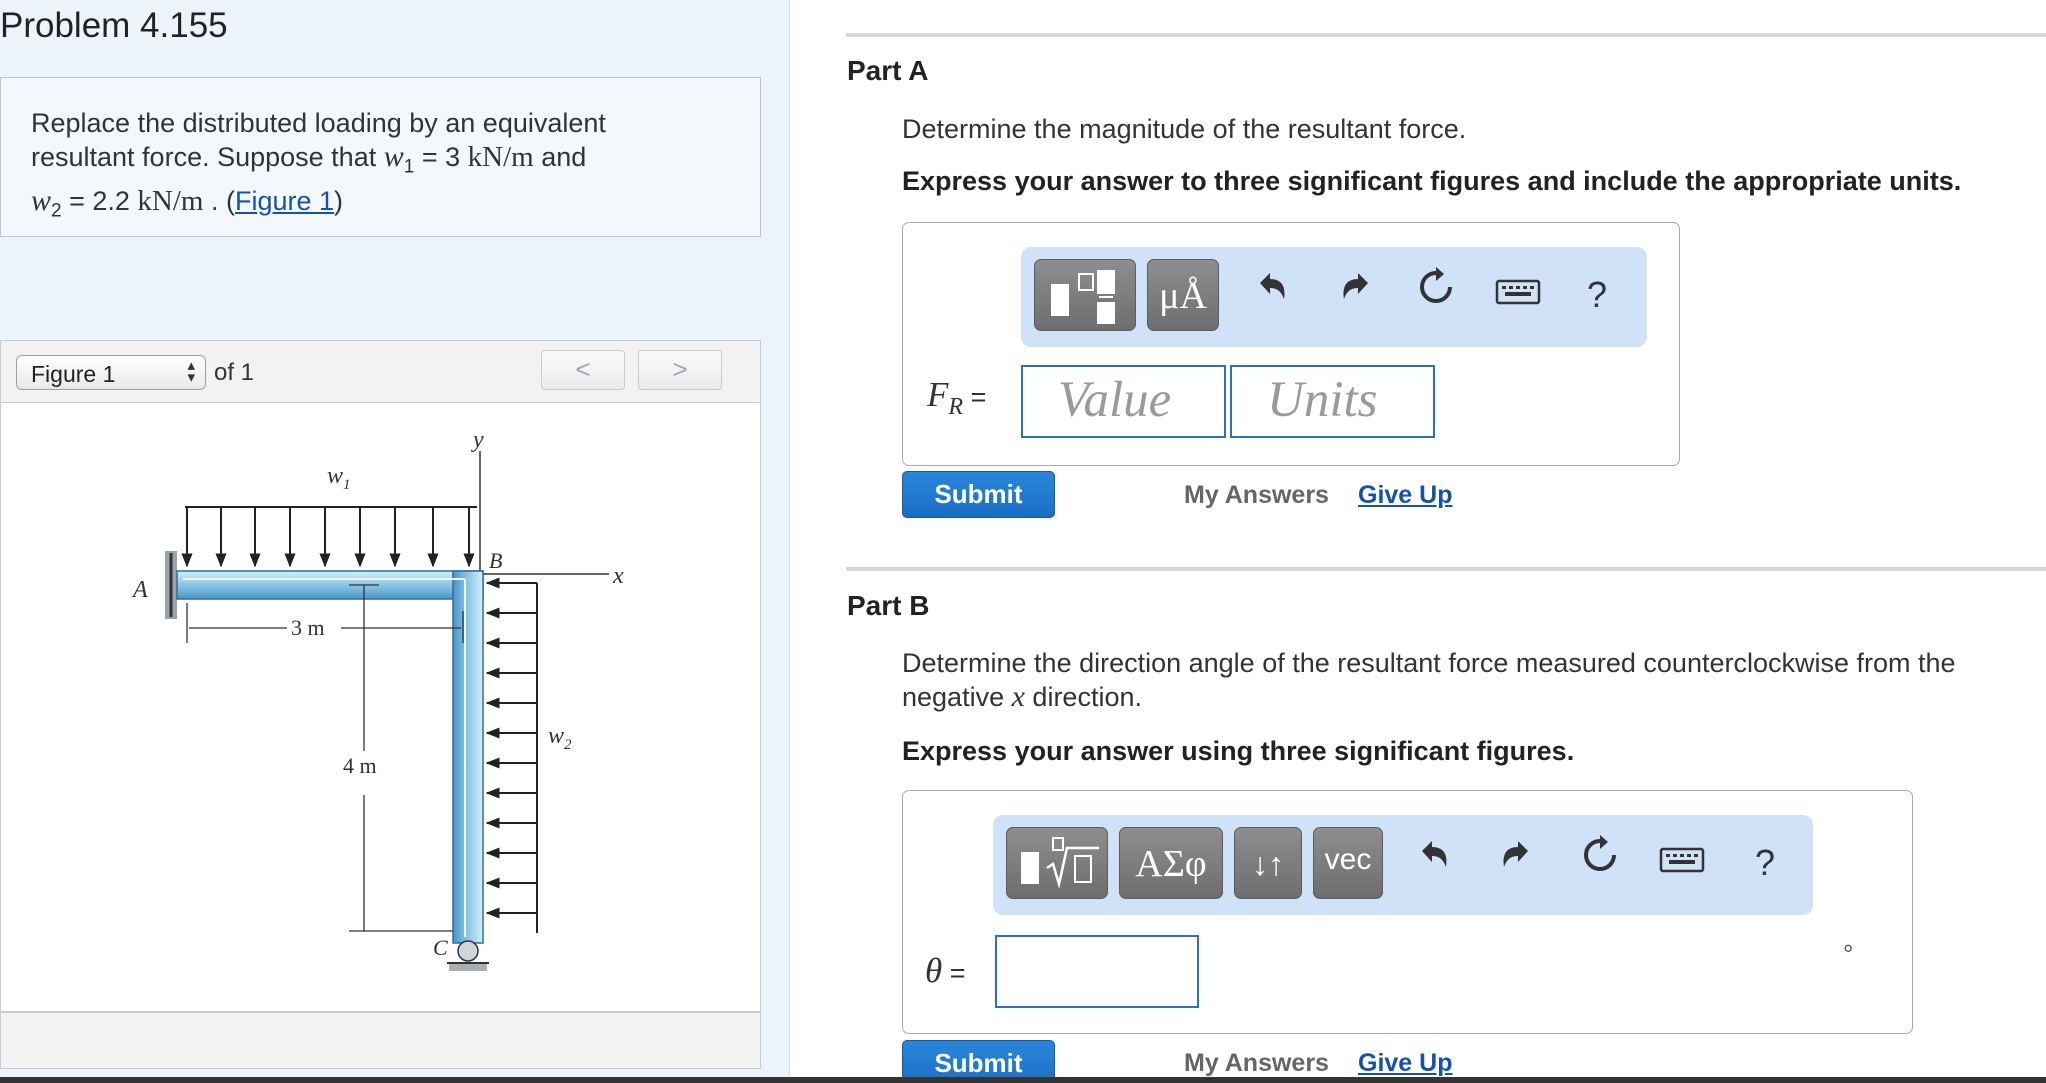 Image resolution: width=2046 pixels, height=1083 pixels. What do you see at coordinates (441, 157) in the screenshot?
I see `w1-value: = 3` at bounding box center [441, 157].